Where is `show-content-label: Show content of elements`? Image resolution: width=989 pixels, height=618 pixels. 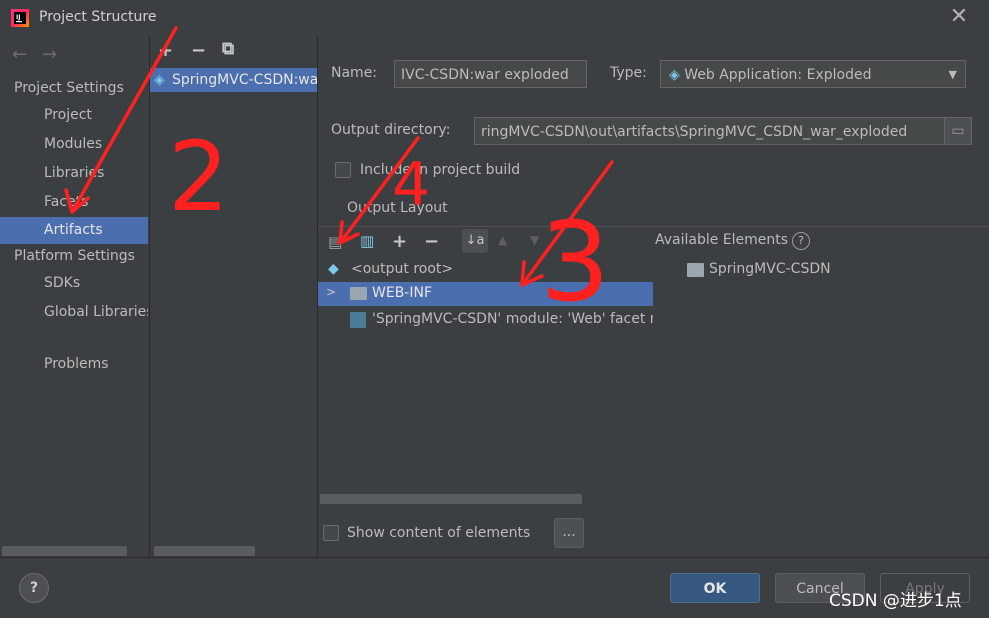 show-content-label: Show content of elements is located at coordinates (439, 533).